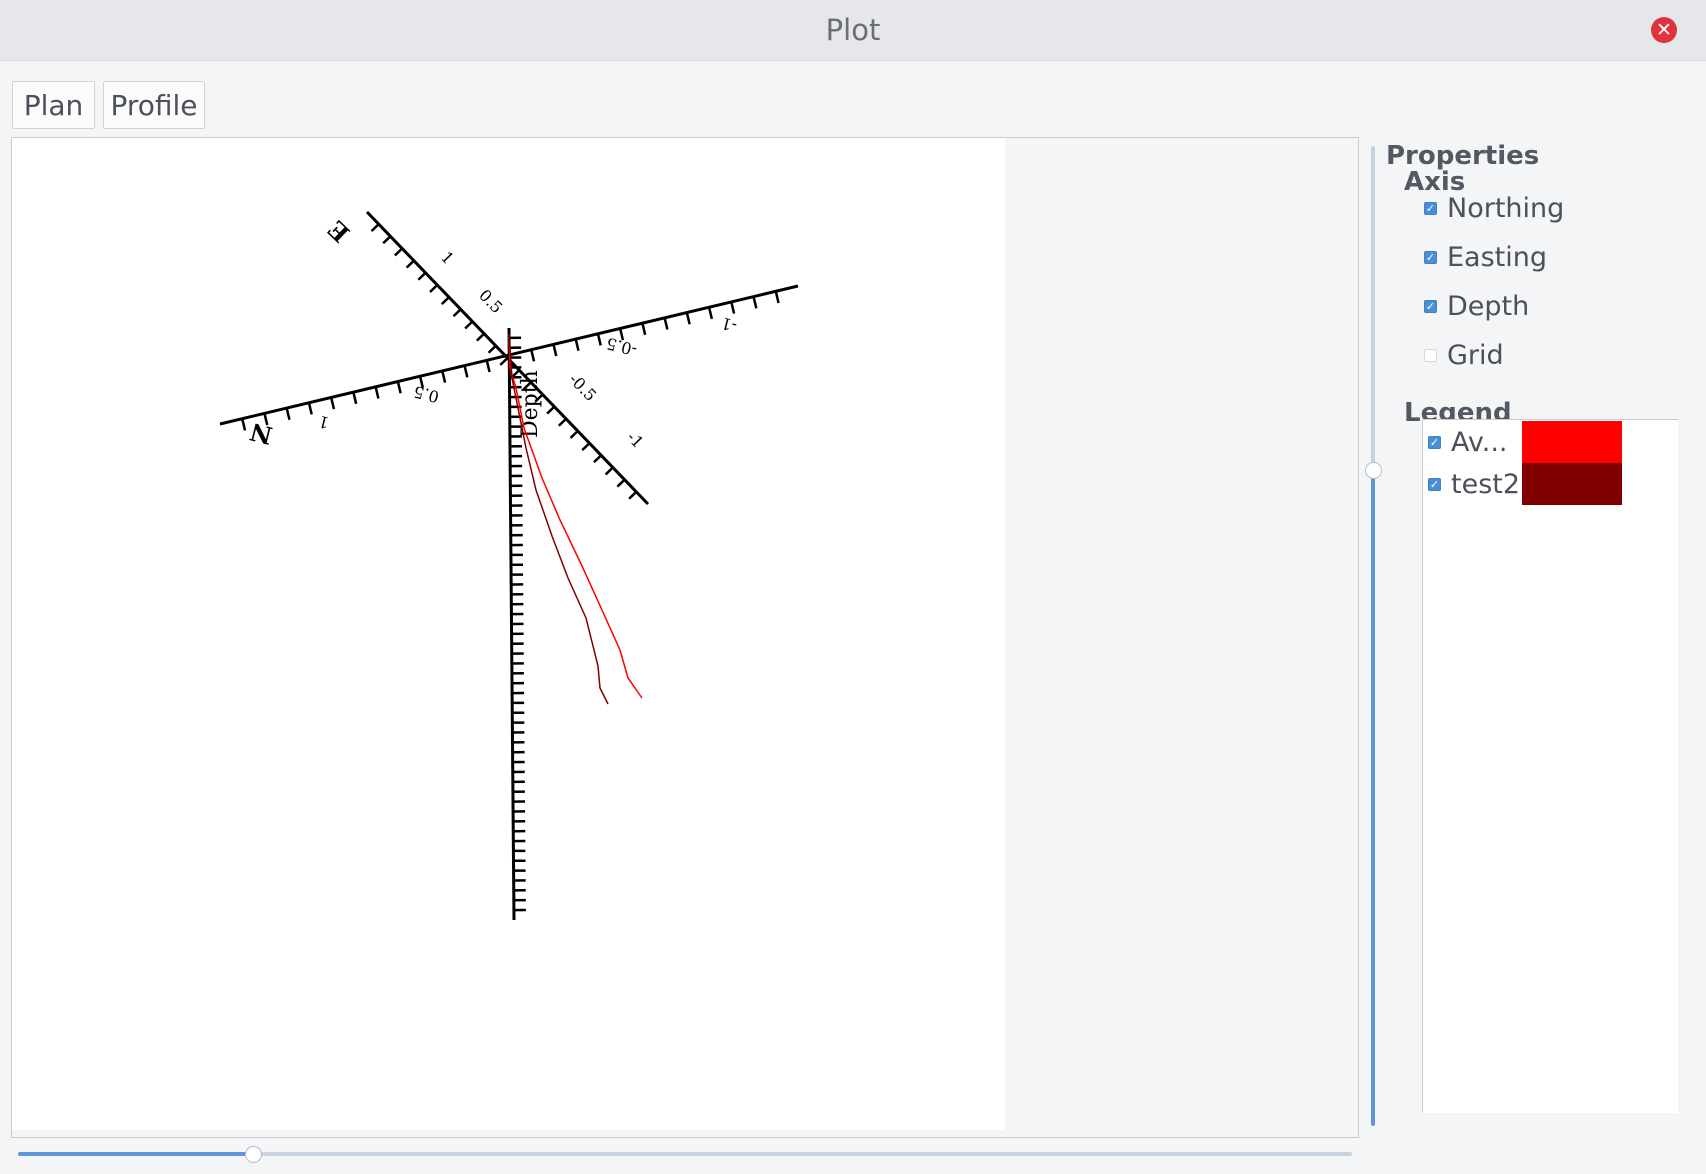  I want to click on title-bar: Plot ✕, so click(853, 30).